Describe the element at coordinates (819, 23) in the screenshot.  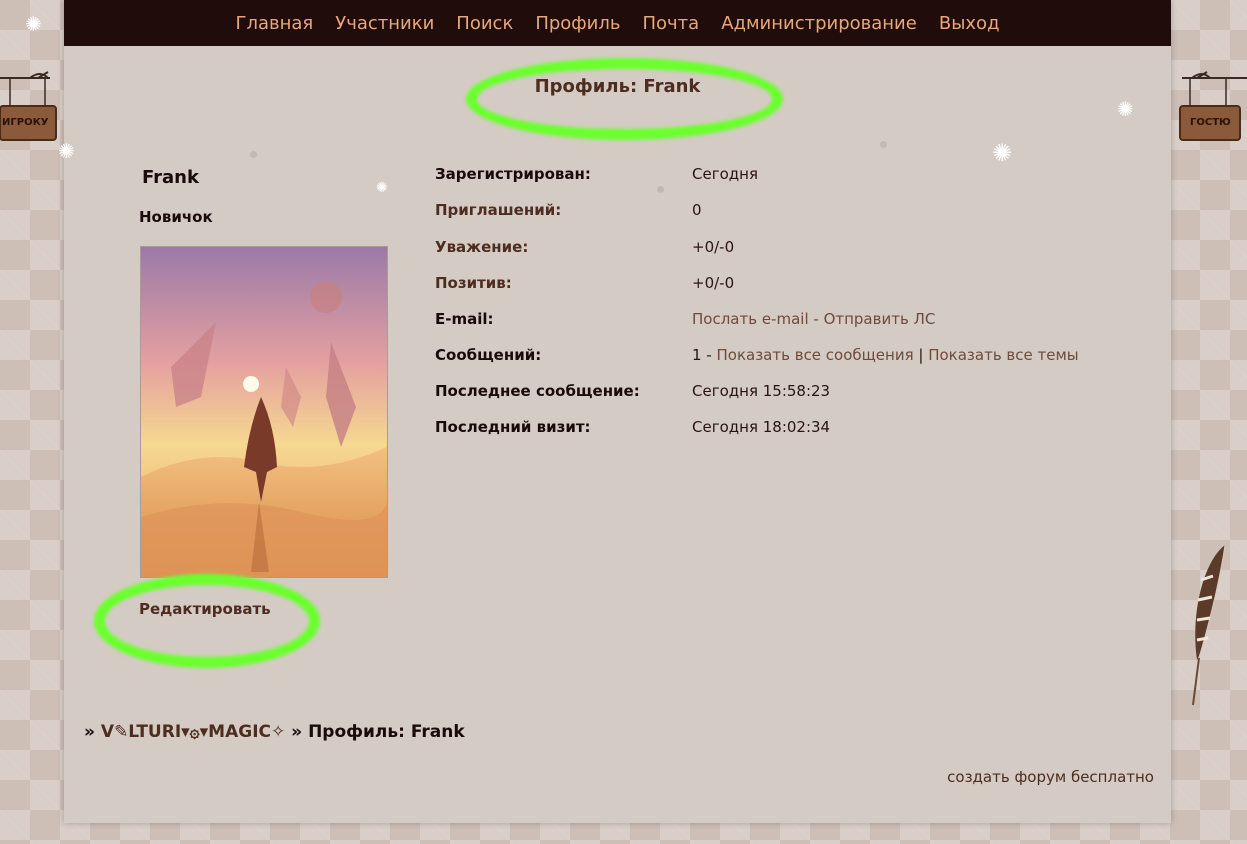
I see `nav-admin: Администрирование` at that location.